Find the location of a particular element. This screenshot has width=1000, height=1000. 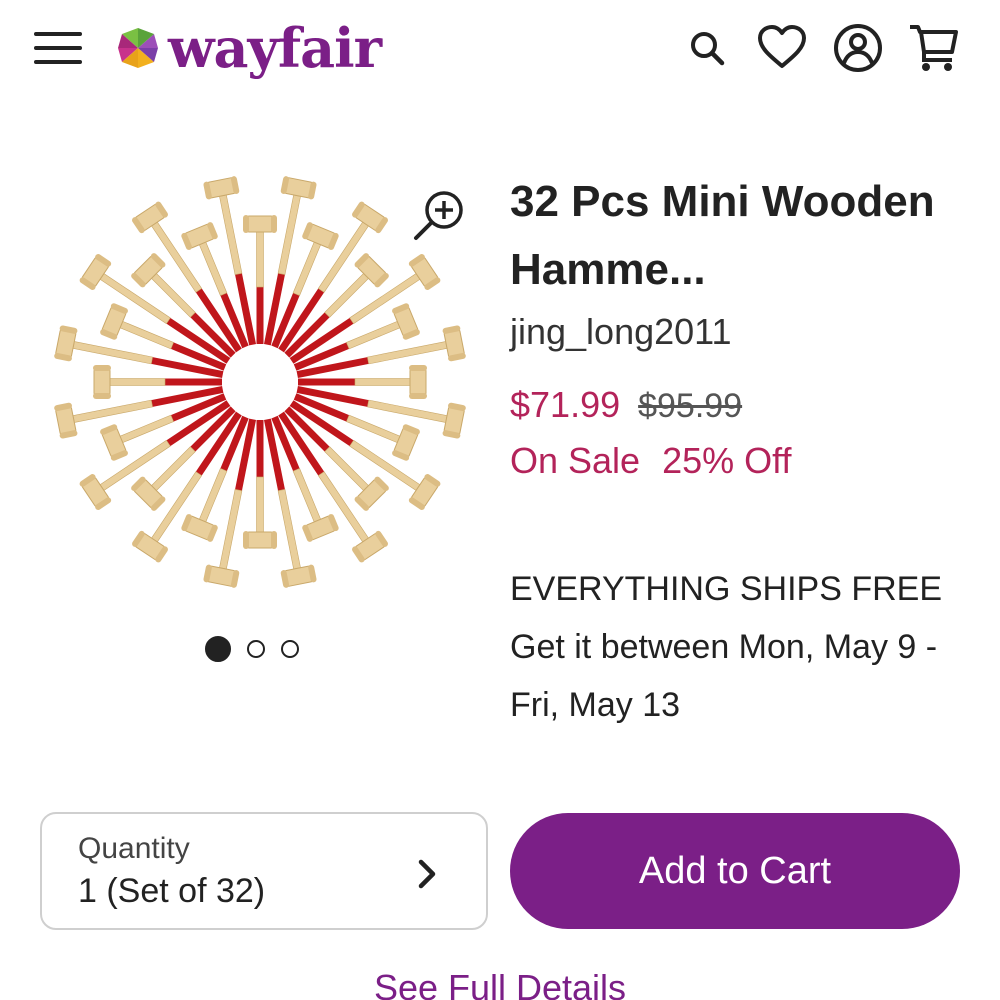

hamburger-menu-icon is located at coordinates (59, 48).